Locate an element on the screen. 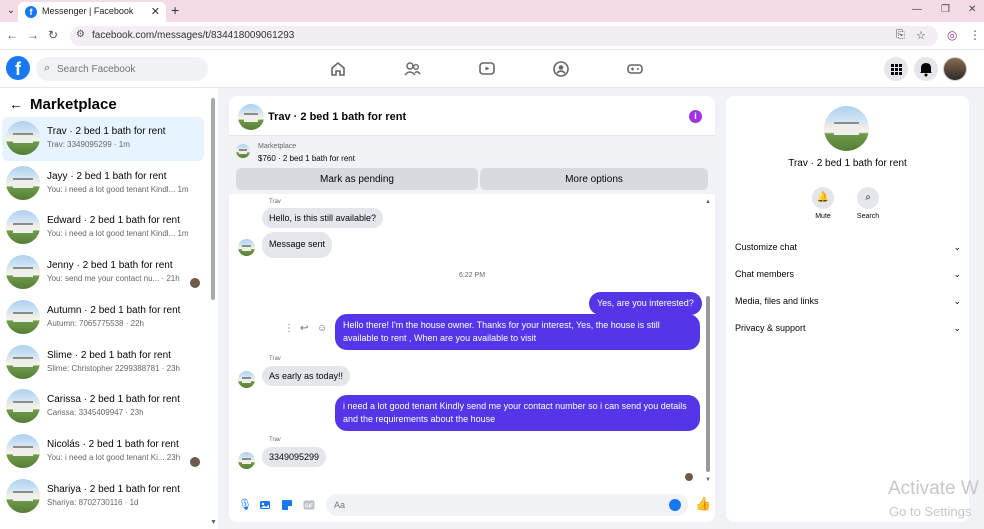 This screenshot has height=529, width=984. like-icon: 👍 is located at coordinates (703, 504).